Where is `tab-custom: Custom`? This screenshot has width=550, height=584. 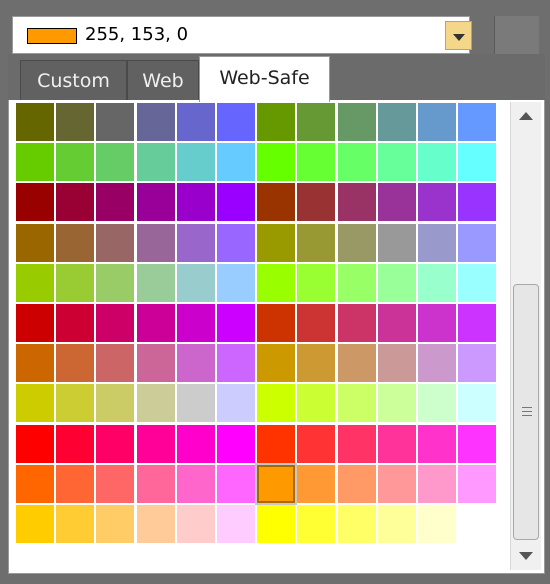 tab-custom: Custom is located at coordinates (73, 80).